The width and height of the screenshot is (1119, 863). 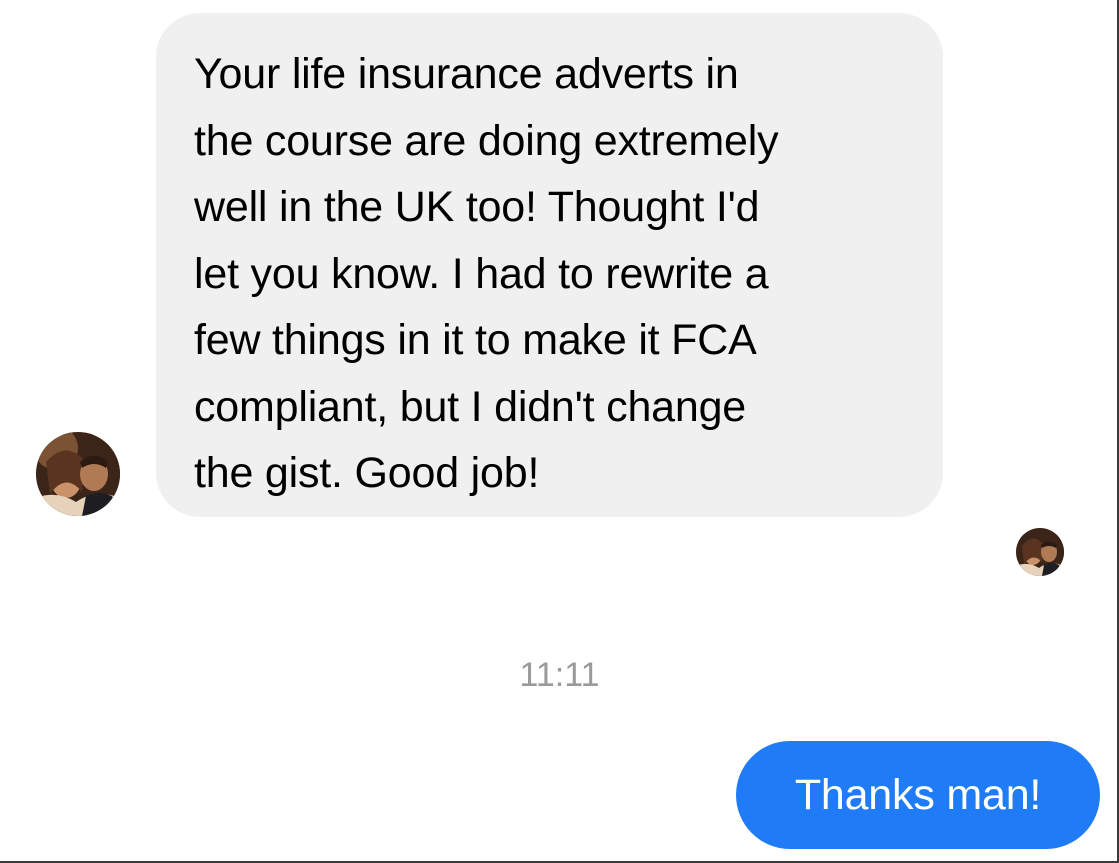 What do you see at coordinates (78, 474) in the screenshot?
I see `sender-avatar-icon` at bounding box center [78, 474].